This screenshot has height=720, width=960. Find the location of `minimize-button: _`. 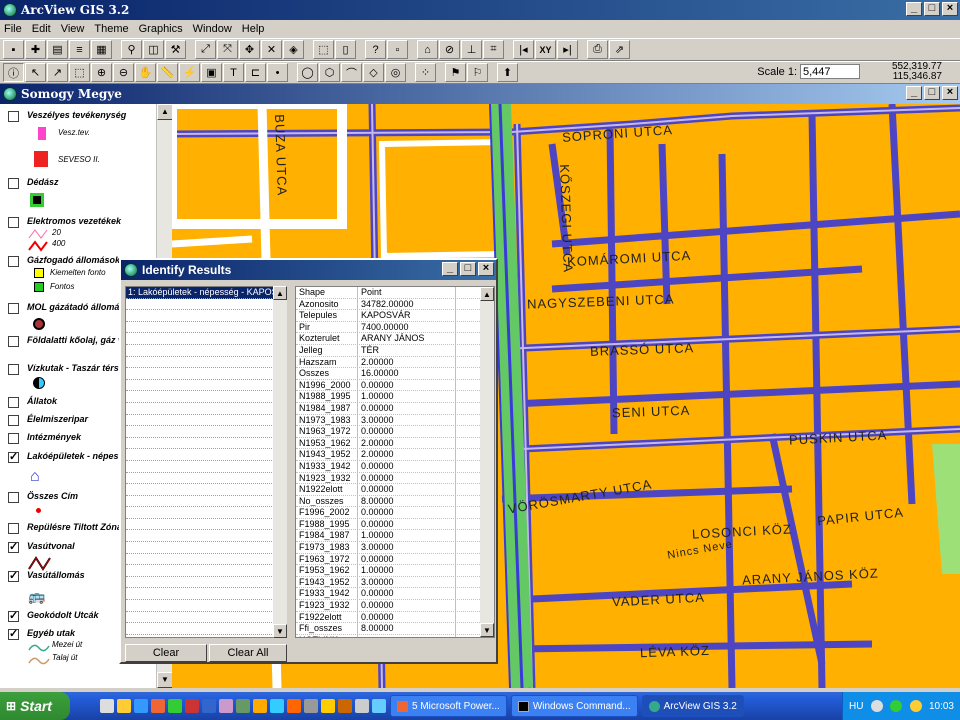

minimize-button: _ is located at coordinates (914, 9).